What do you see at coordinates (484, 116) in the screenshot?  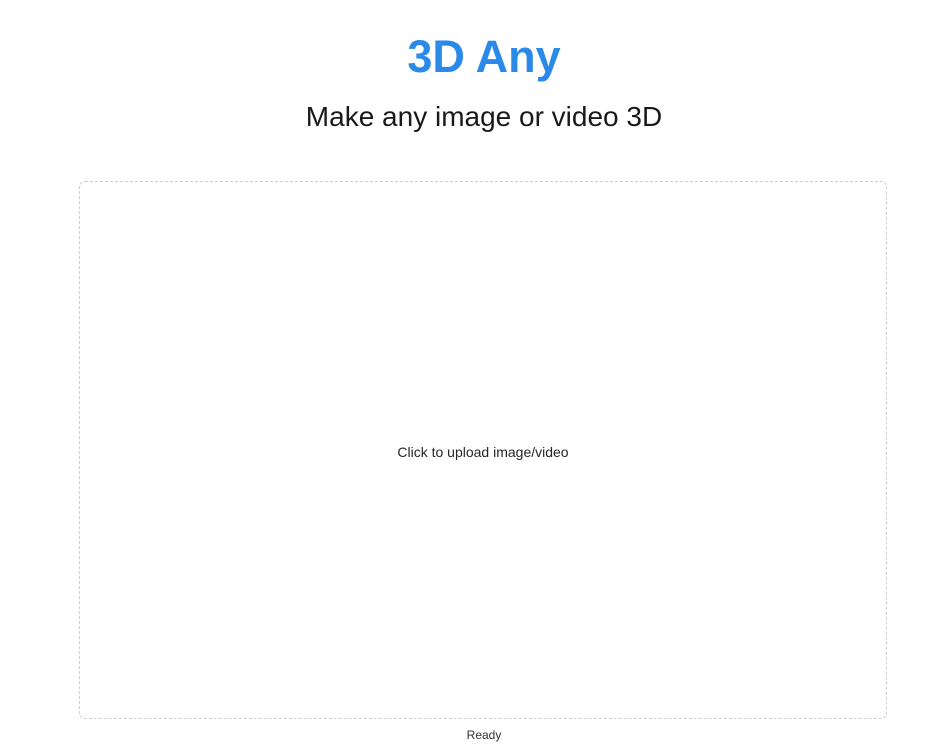 I see `page-subtitle: Make any image or video 3D` at bounding box center [484, 116].